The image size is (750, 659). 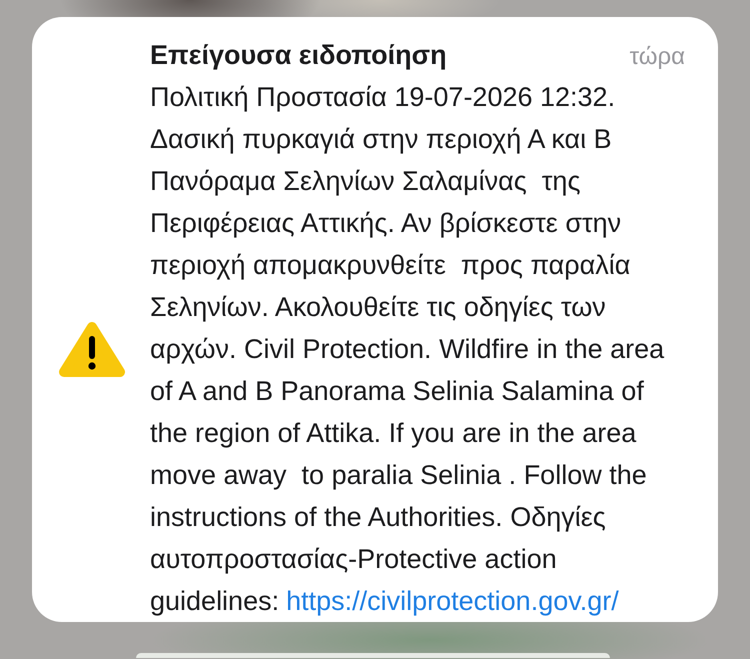 What do you see at coordinates (298, 55) in the screenshot?
I see `notification-title: Επείγουσα ειδοποίηση` at bounding box center [298, 55].